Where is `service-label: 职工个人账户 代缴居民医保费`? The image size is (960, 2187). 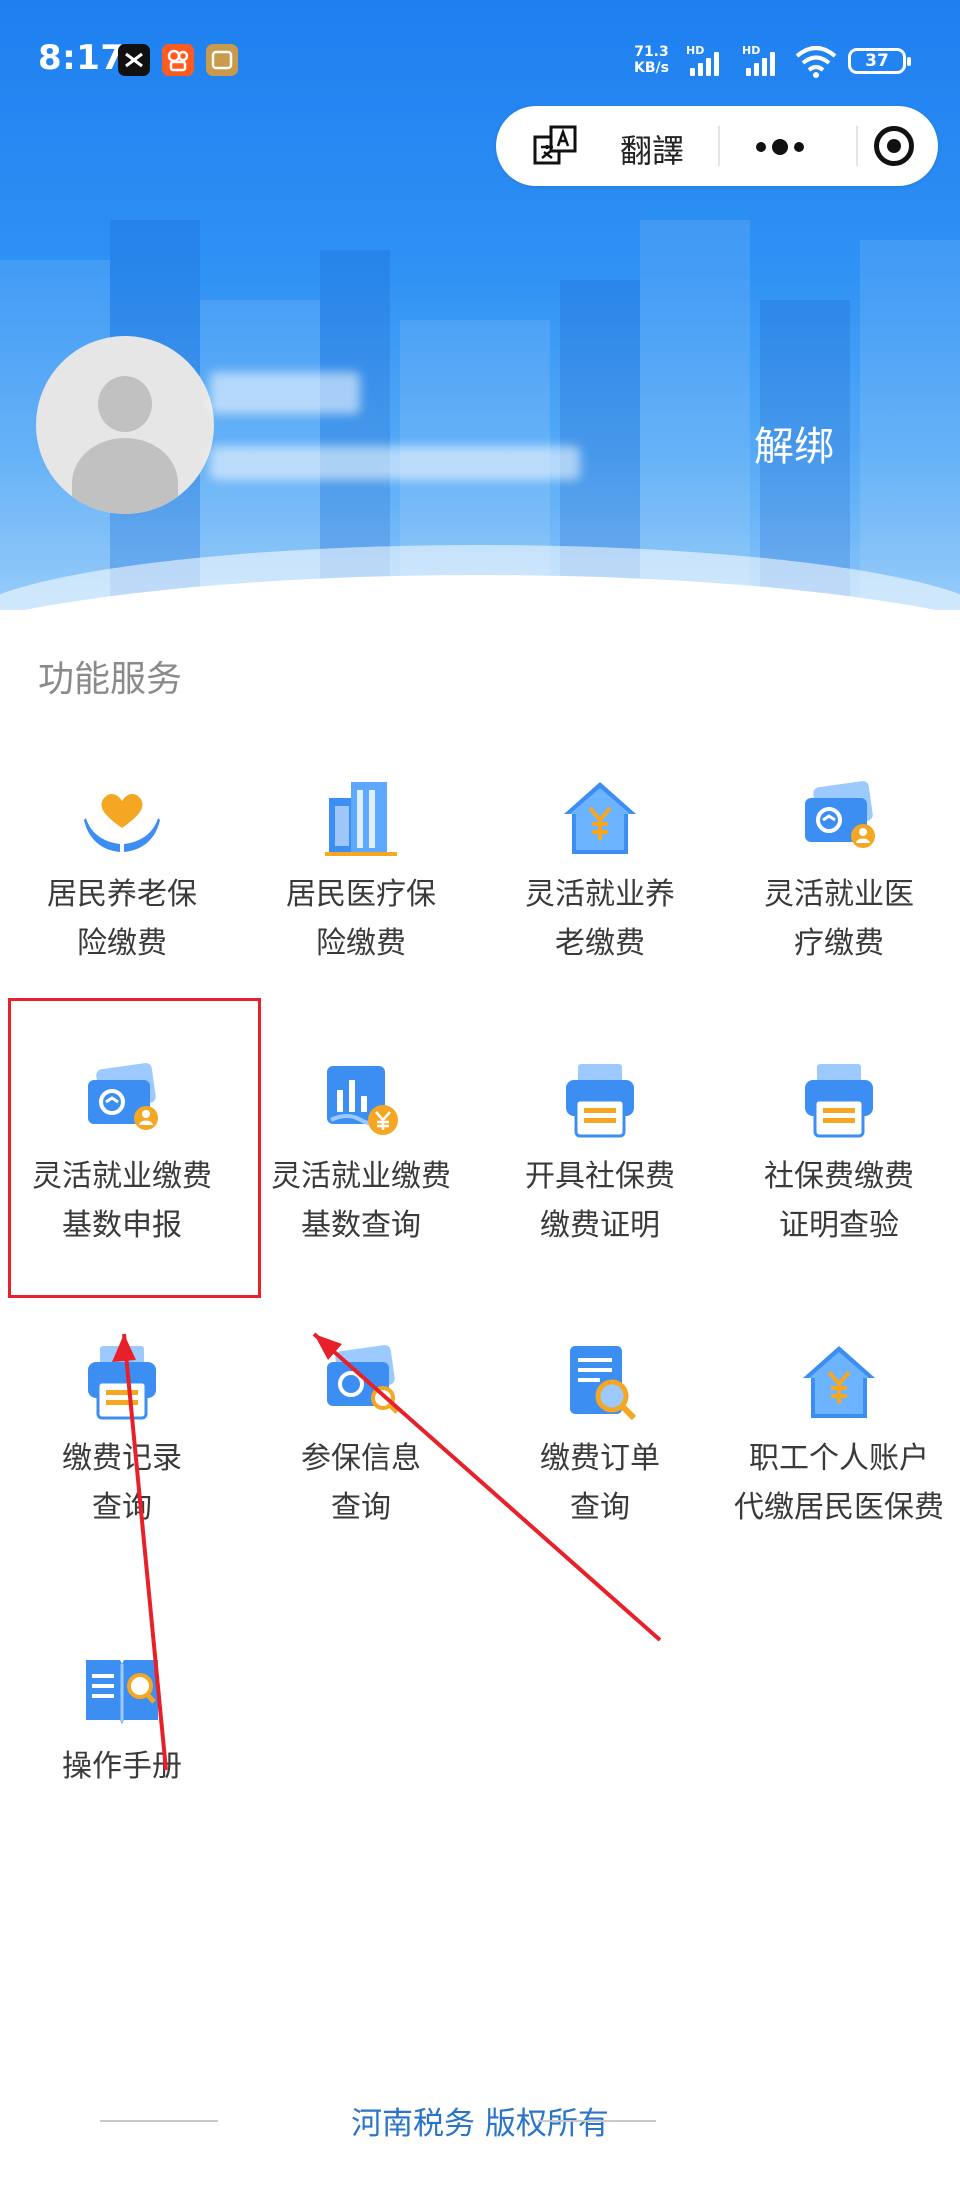
service-label: 职工个人账户 代缴居民医保费 is located at coordinates (839, 1483).